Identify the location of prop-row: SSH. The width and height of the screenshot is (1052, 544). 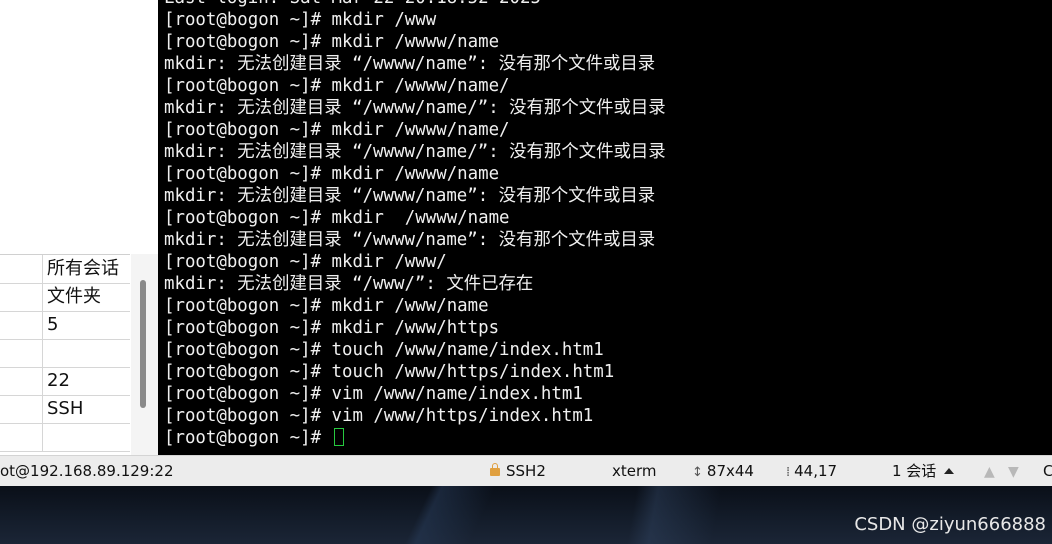
(65, 409).